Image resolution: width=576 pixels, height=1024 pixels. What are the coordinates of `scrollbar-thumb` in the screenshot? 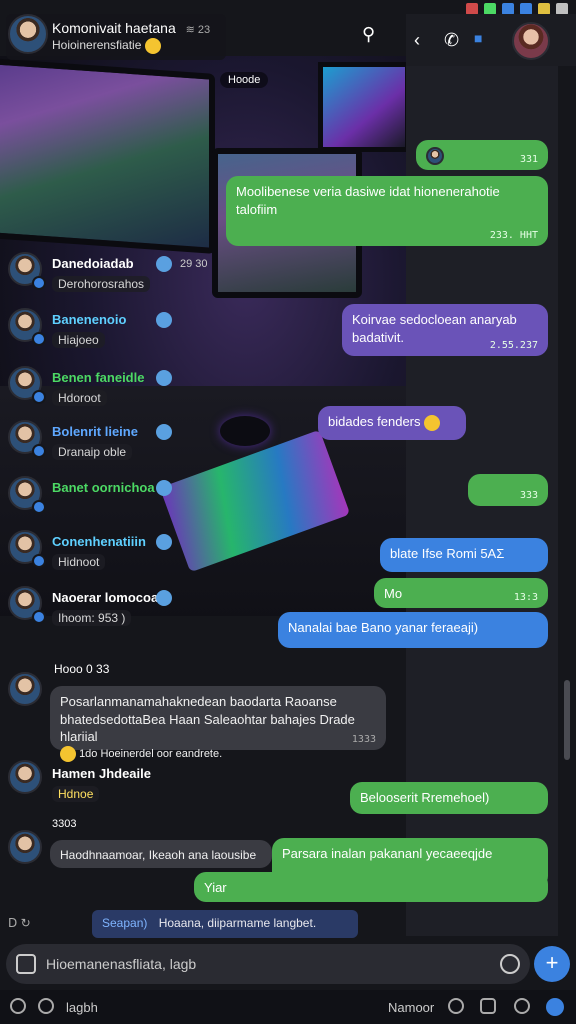 It's located at (567, 720).